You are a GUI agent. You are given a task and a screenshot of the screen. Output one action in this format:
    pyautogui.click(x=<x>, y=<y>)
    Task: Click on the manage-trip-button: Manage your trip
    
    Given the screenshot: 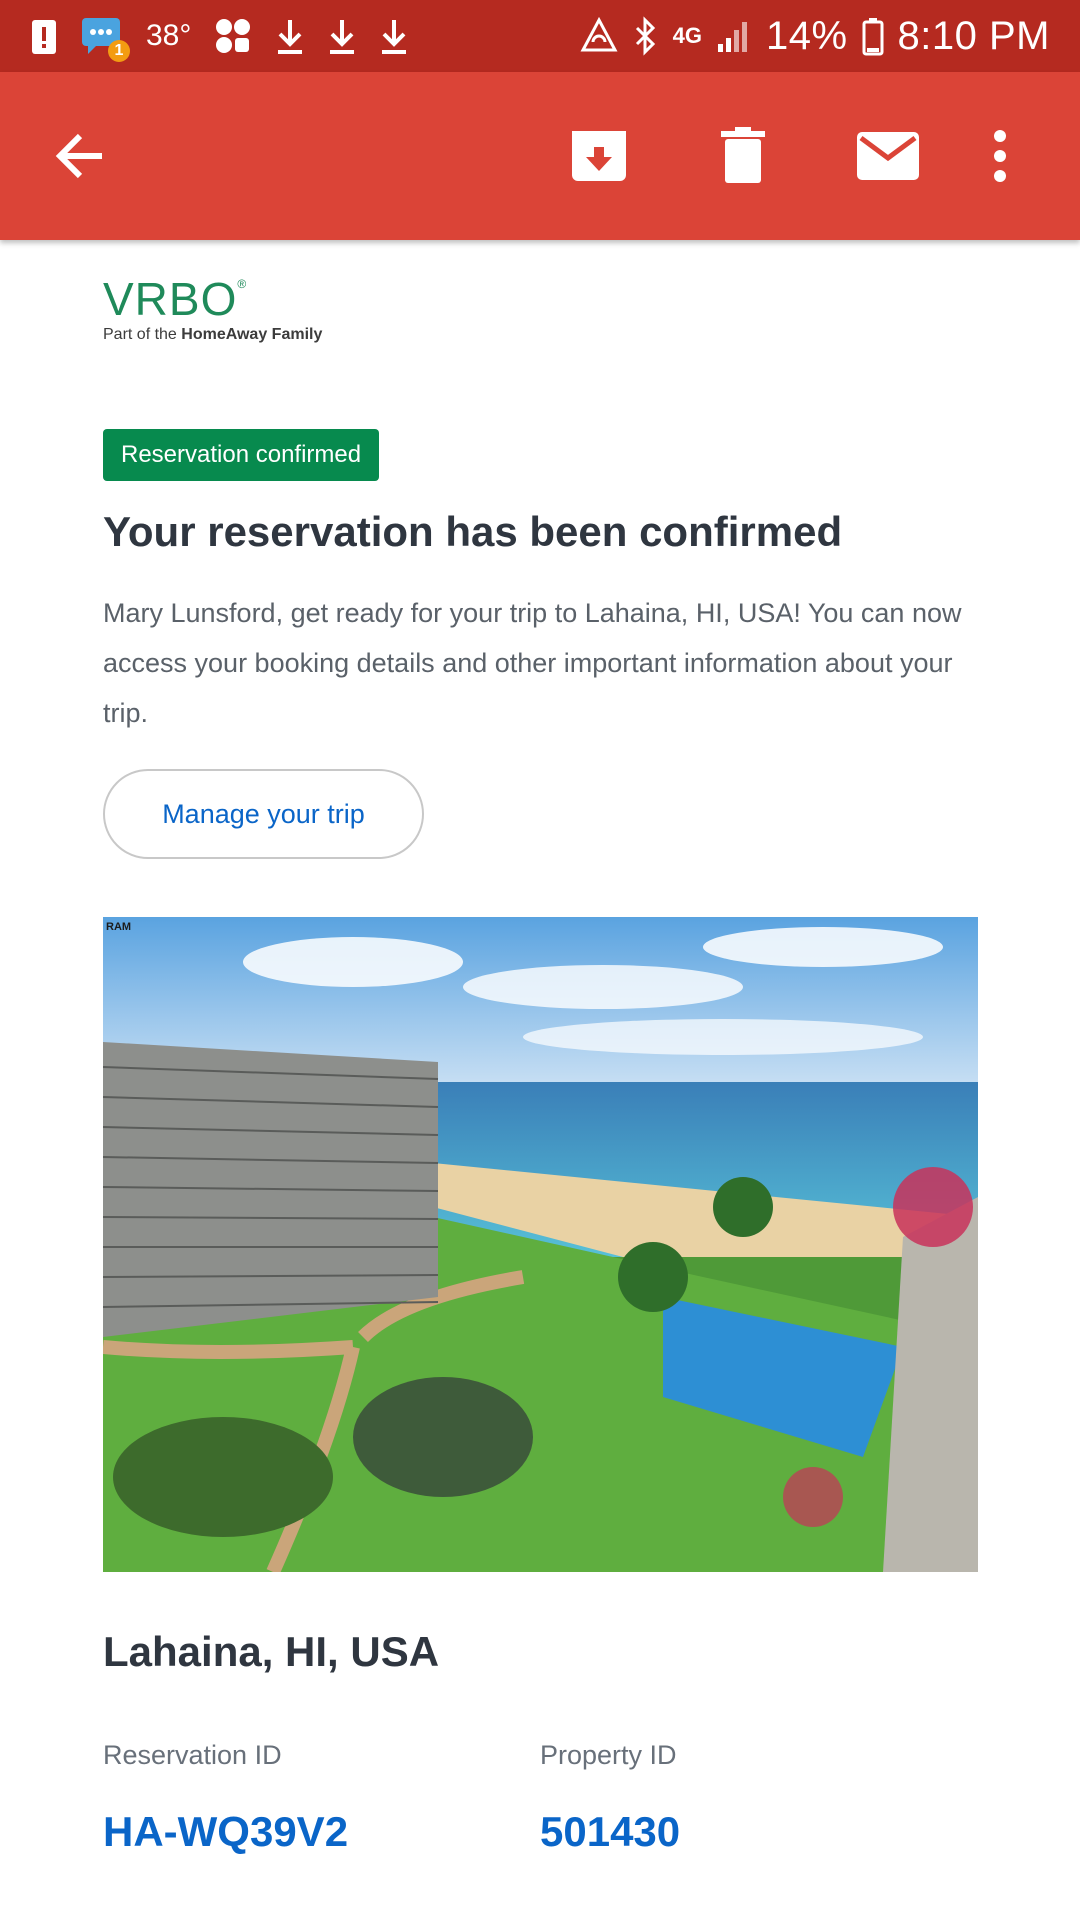 What is the action you would take?
    pyautogui.click(x=263, y=814)
    